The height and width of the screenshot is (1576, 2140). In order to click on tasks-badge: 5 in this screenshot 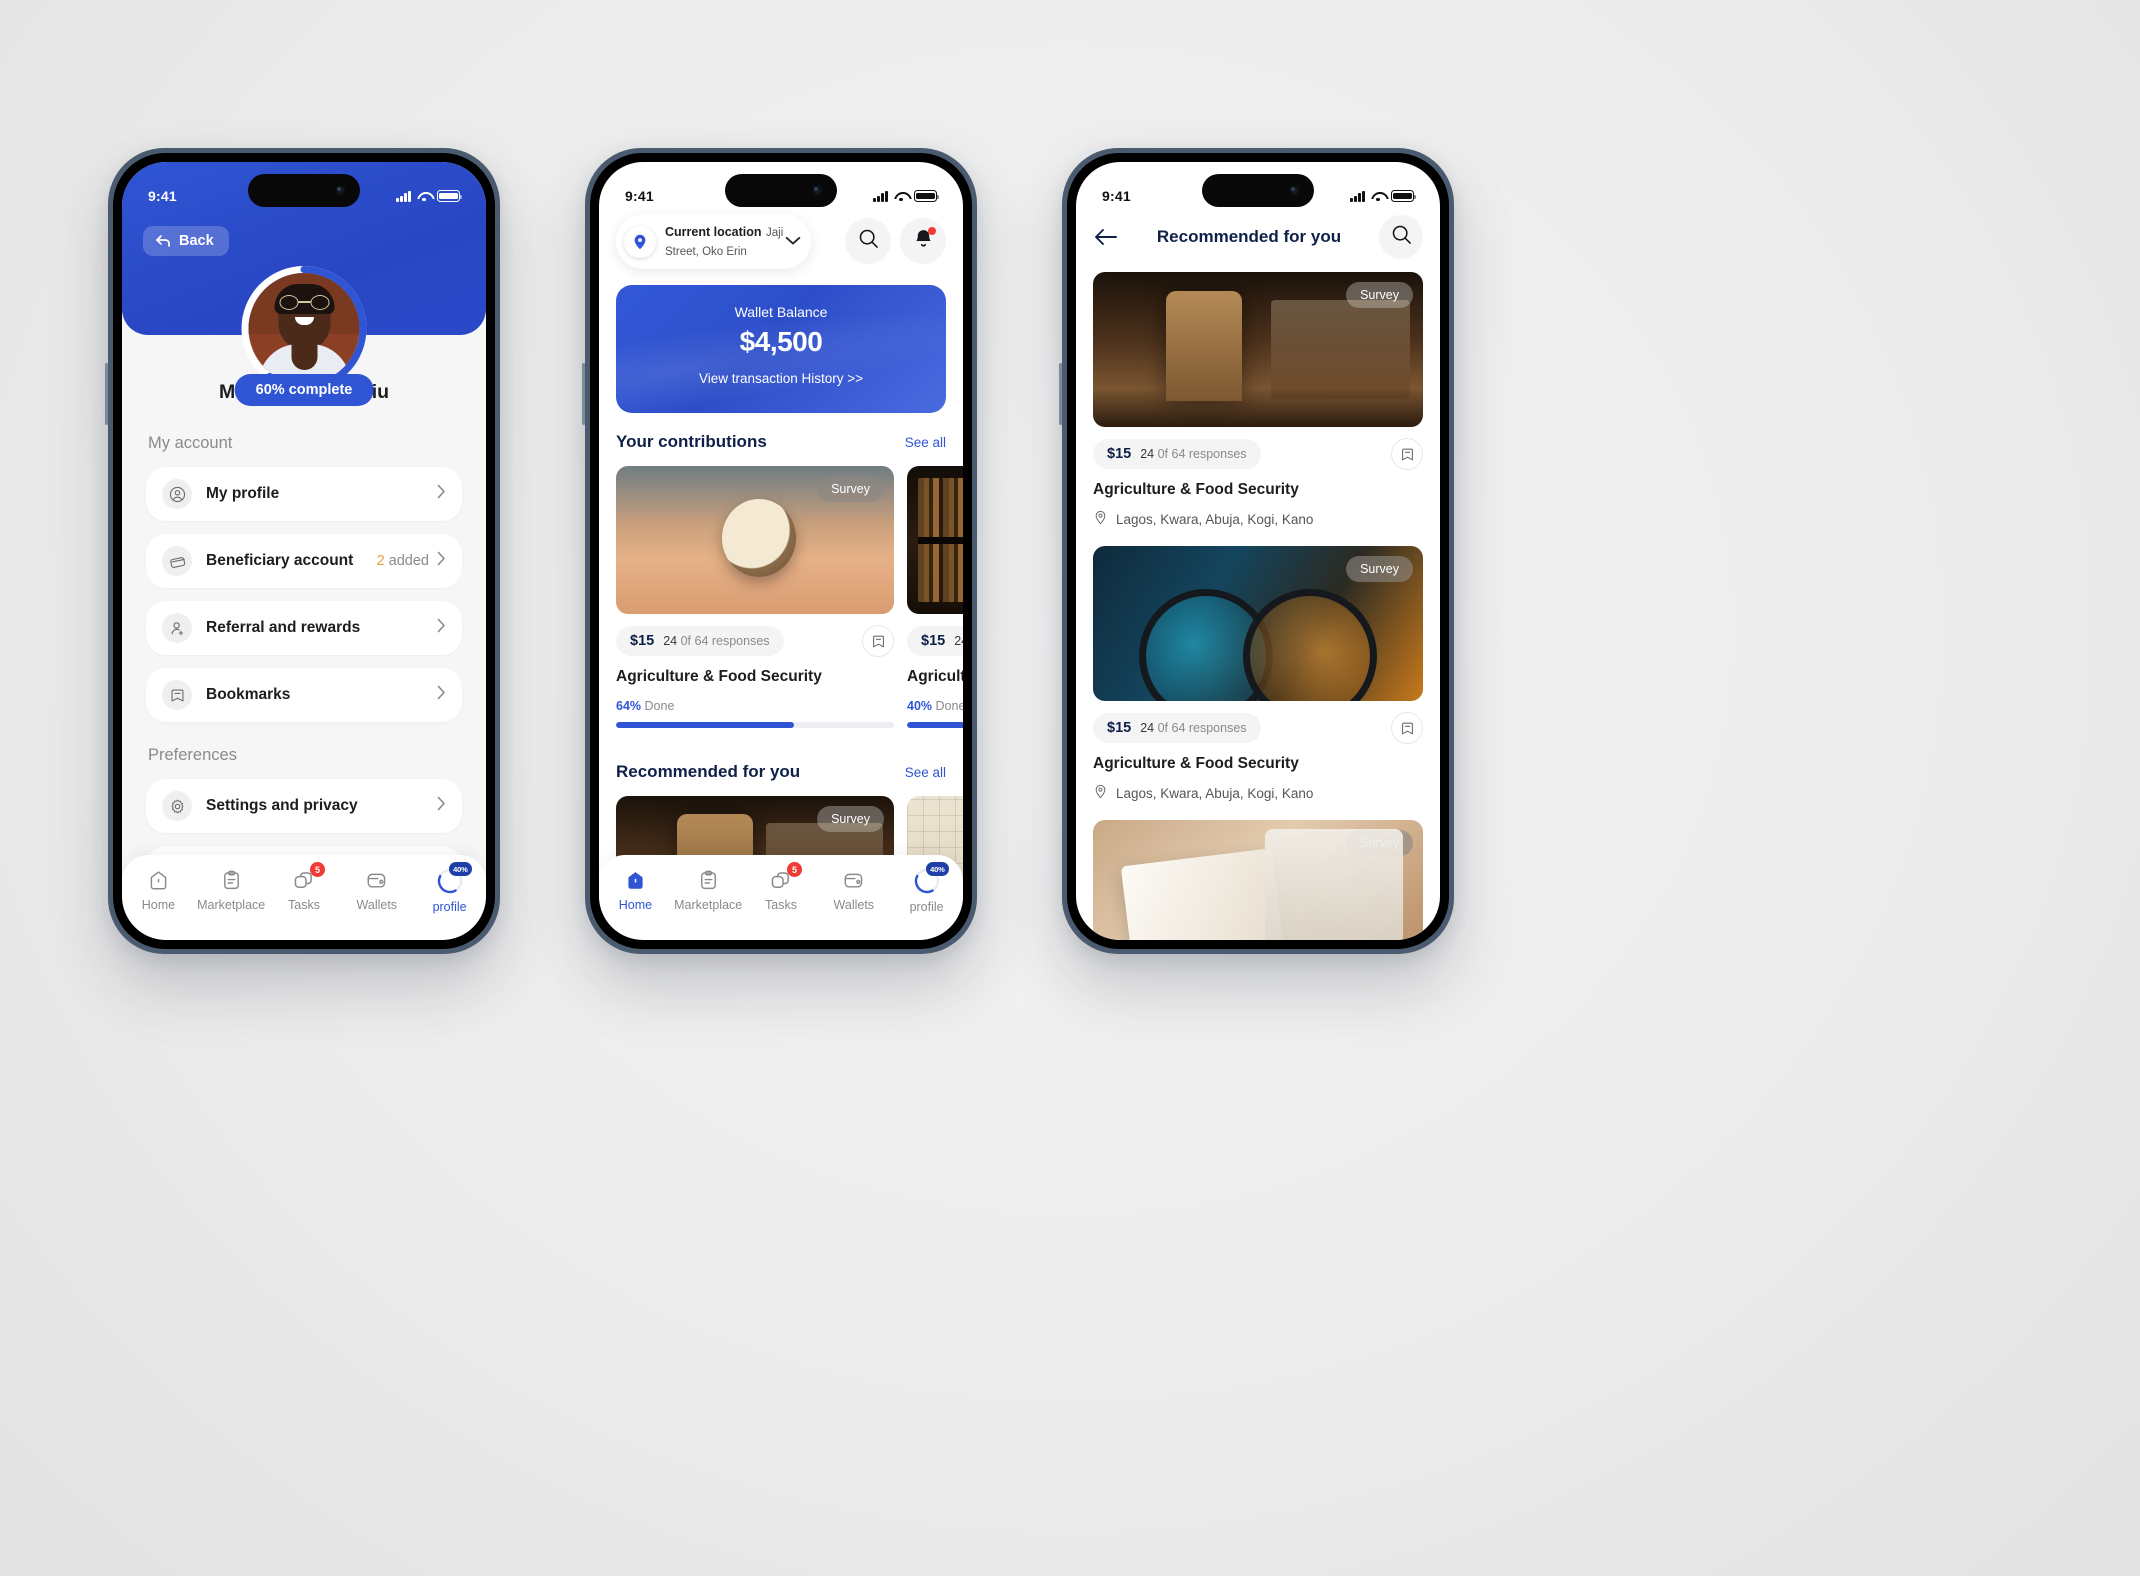, I will do `click(317, 869)`.